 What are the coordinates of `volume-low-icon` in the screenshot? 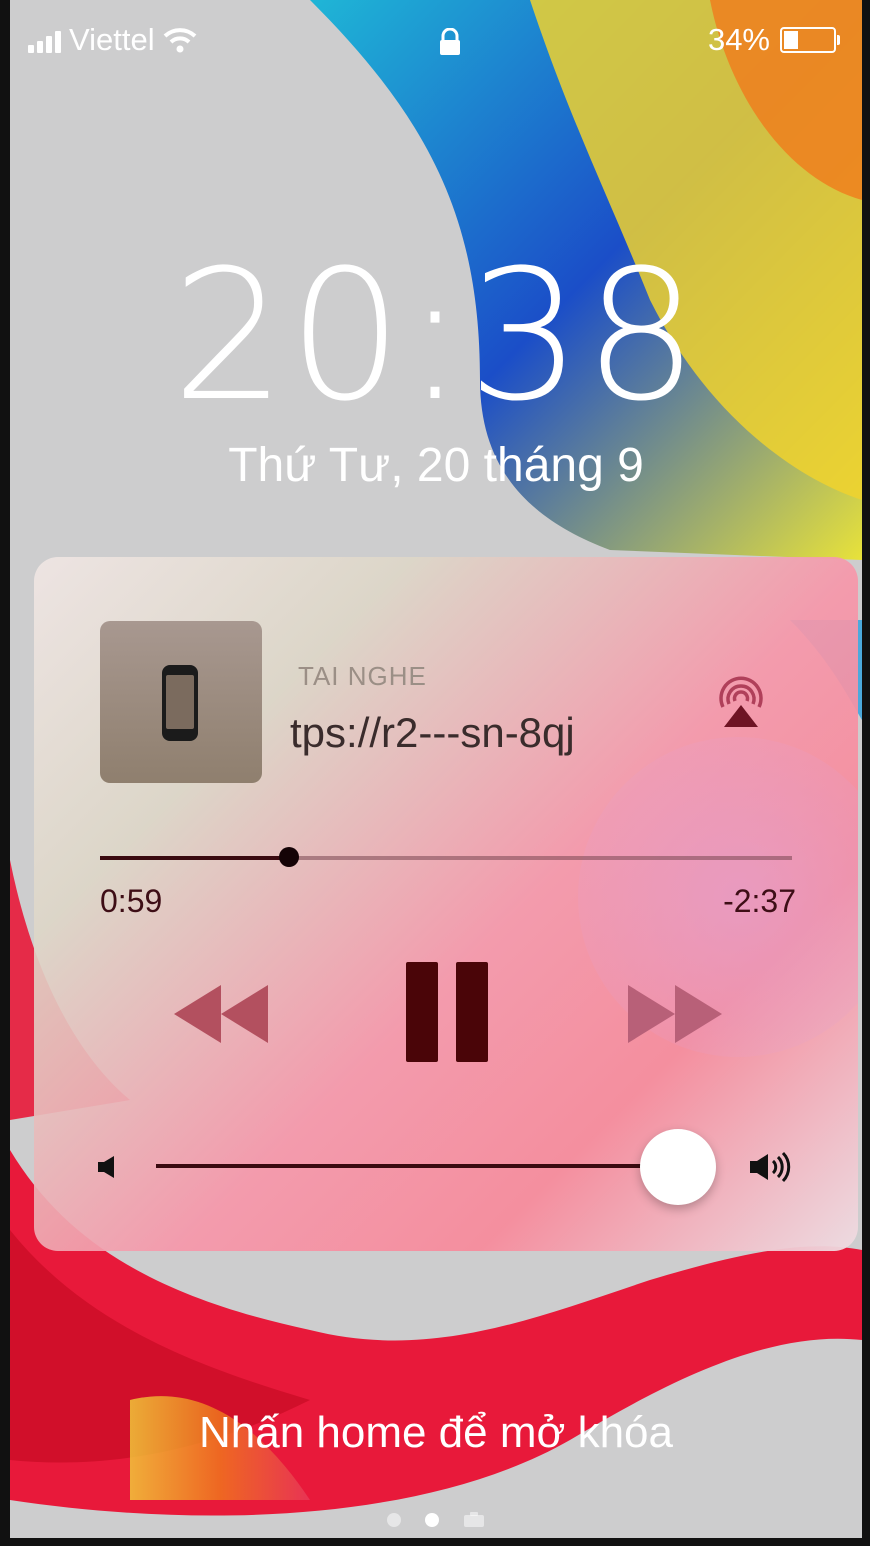 It's located at (106, 1167).